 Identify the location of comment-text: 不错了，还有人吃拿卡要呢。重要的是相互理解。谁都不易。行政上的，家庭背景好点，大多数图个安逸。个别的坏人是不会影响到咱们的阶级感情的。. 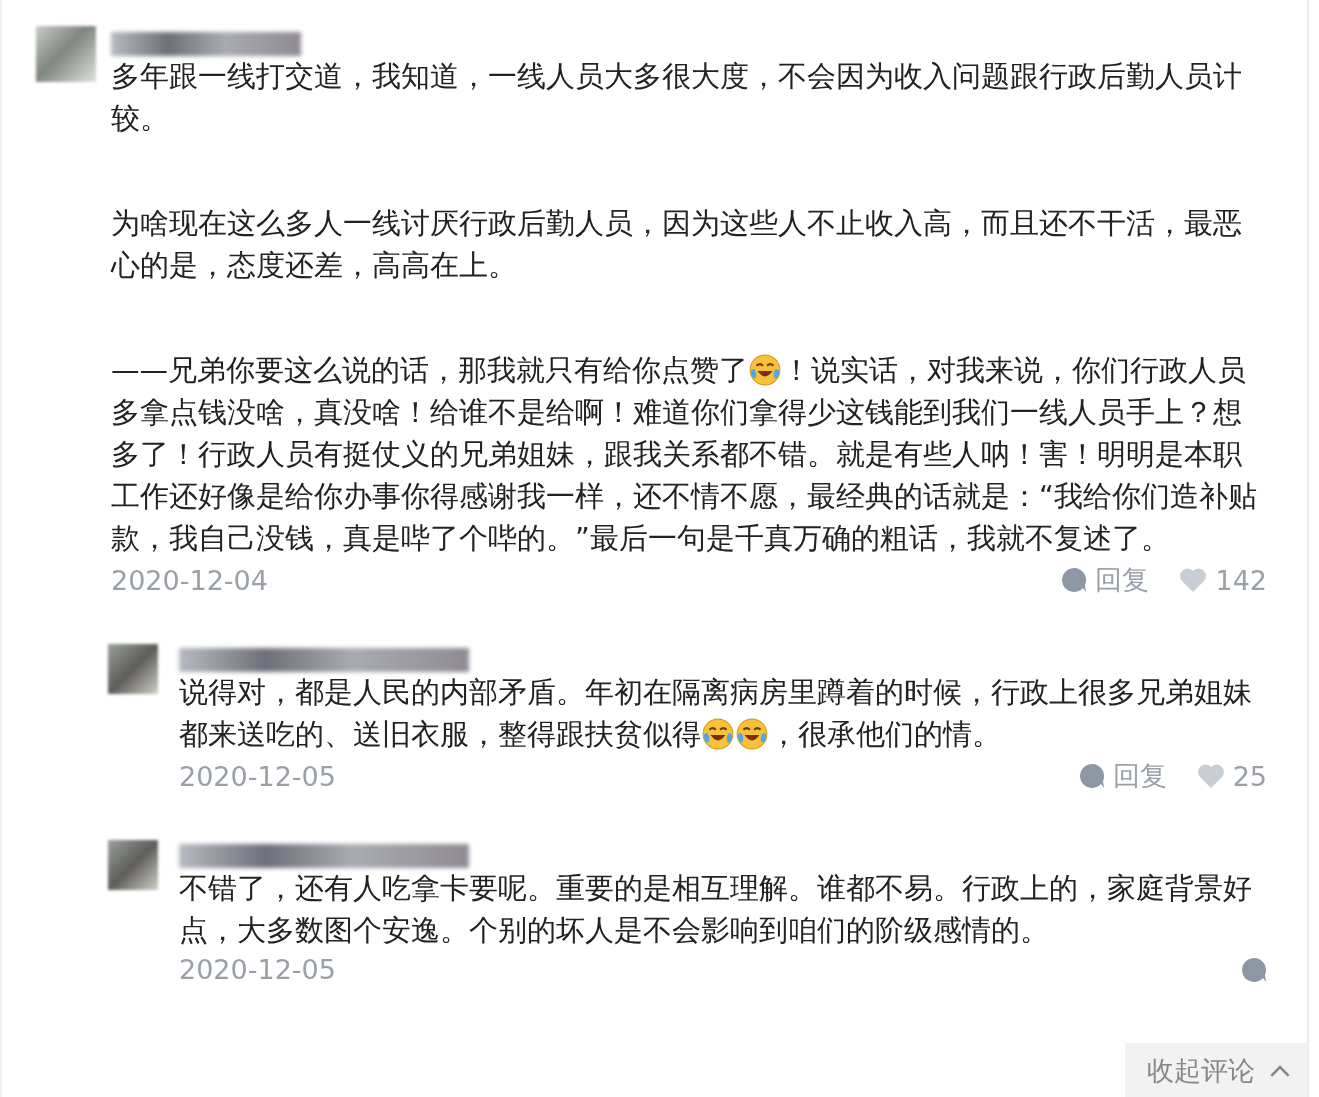
(716, 910).